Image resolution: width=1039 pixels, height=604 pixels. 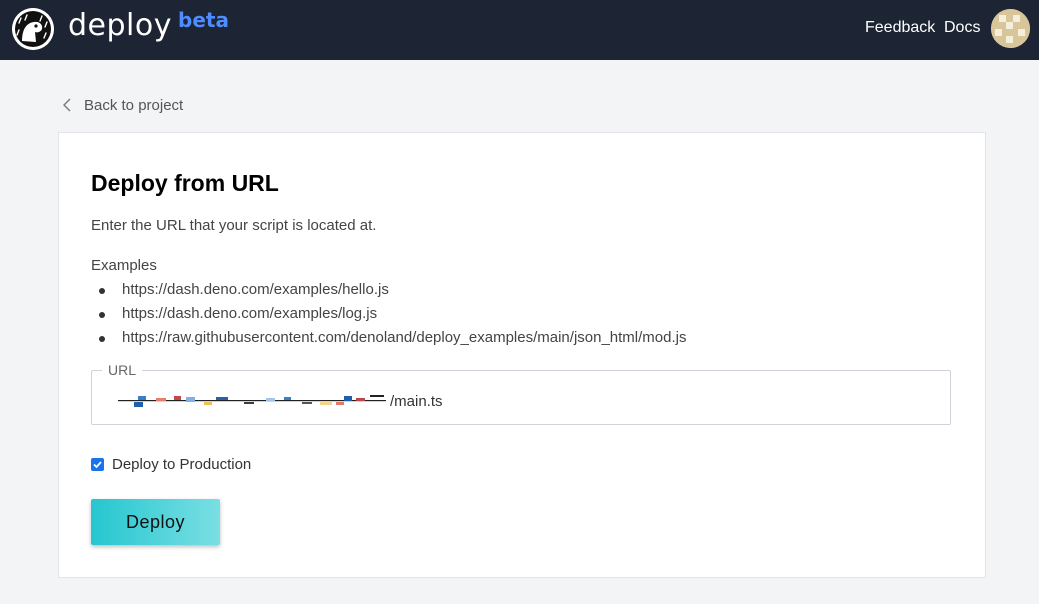 What do you see at coordinates (519, 30) in the screenshot?
I see `top-navbar: deploy beta Feedback Docs` at bounding box center [519, 30].